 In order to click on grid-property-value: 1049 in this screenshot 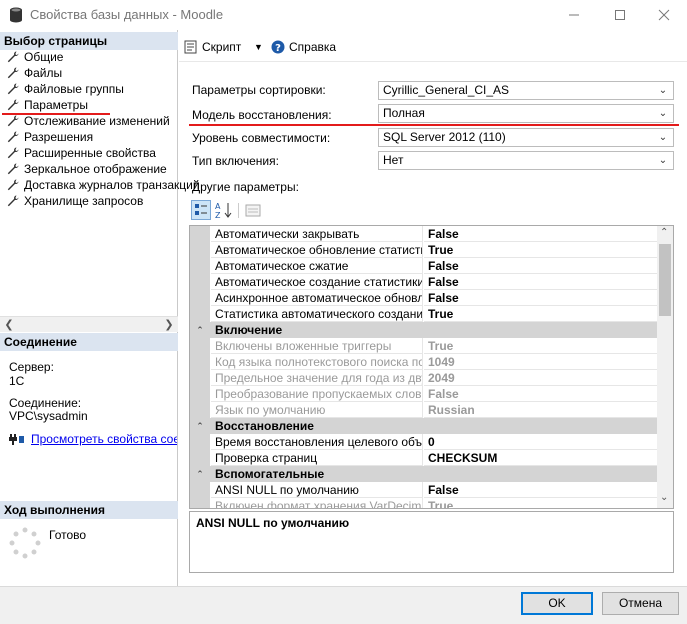, I will do `click(541, 362)`.